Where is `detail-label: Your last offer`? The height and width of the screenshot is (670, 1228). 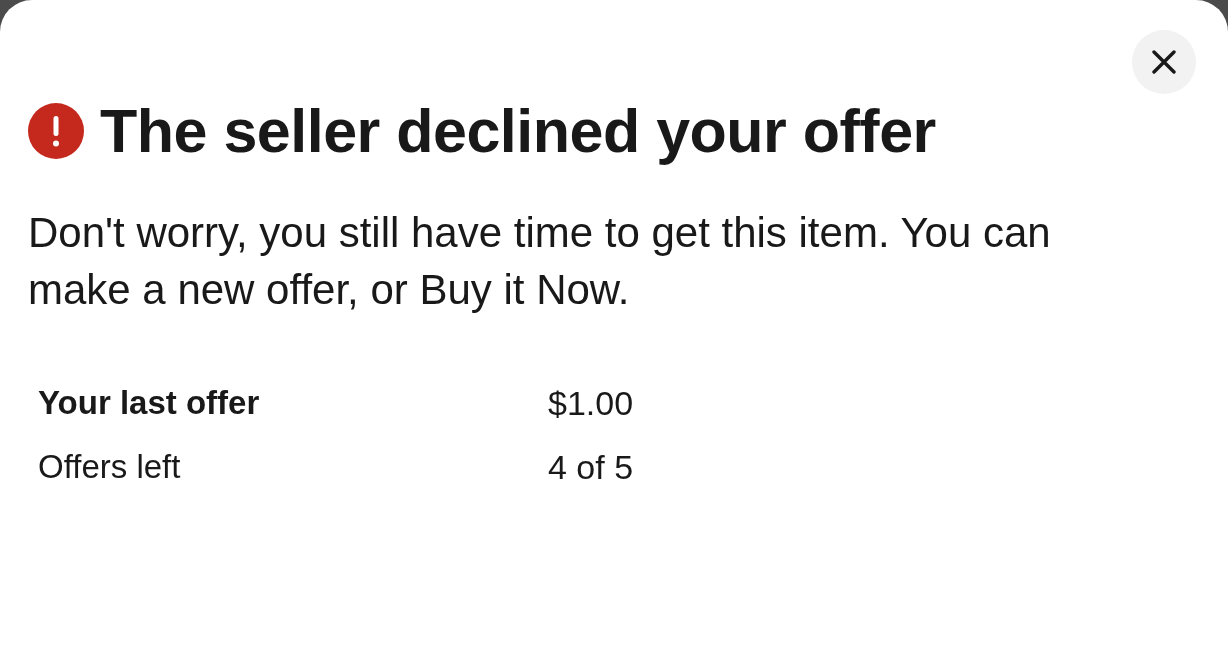
detail-label: Your last offer is located at coordinates (149, 403).